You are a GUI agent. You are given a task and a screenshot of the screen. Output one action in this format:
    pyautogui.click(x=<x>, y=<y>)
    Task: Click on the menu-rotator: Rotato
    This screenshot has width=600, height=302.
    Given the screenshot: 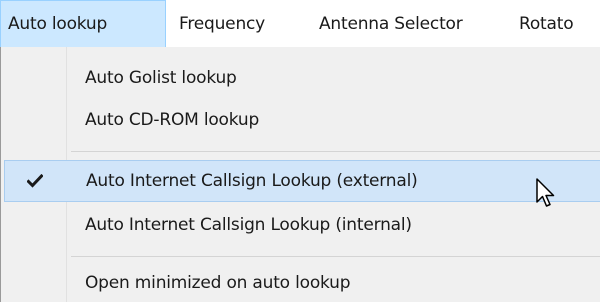 What is the action you would take?
    pyautogui.click(x=555, y=24)
    